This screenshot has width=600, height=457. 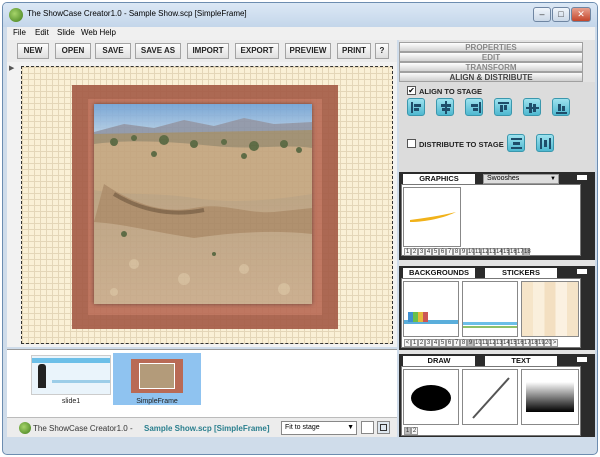 I want to click on minimize-button: –, so click(x=542, y=14).